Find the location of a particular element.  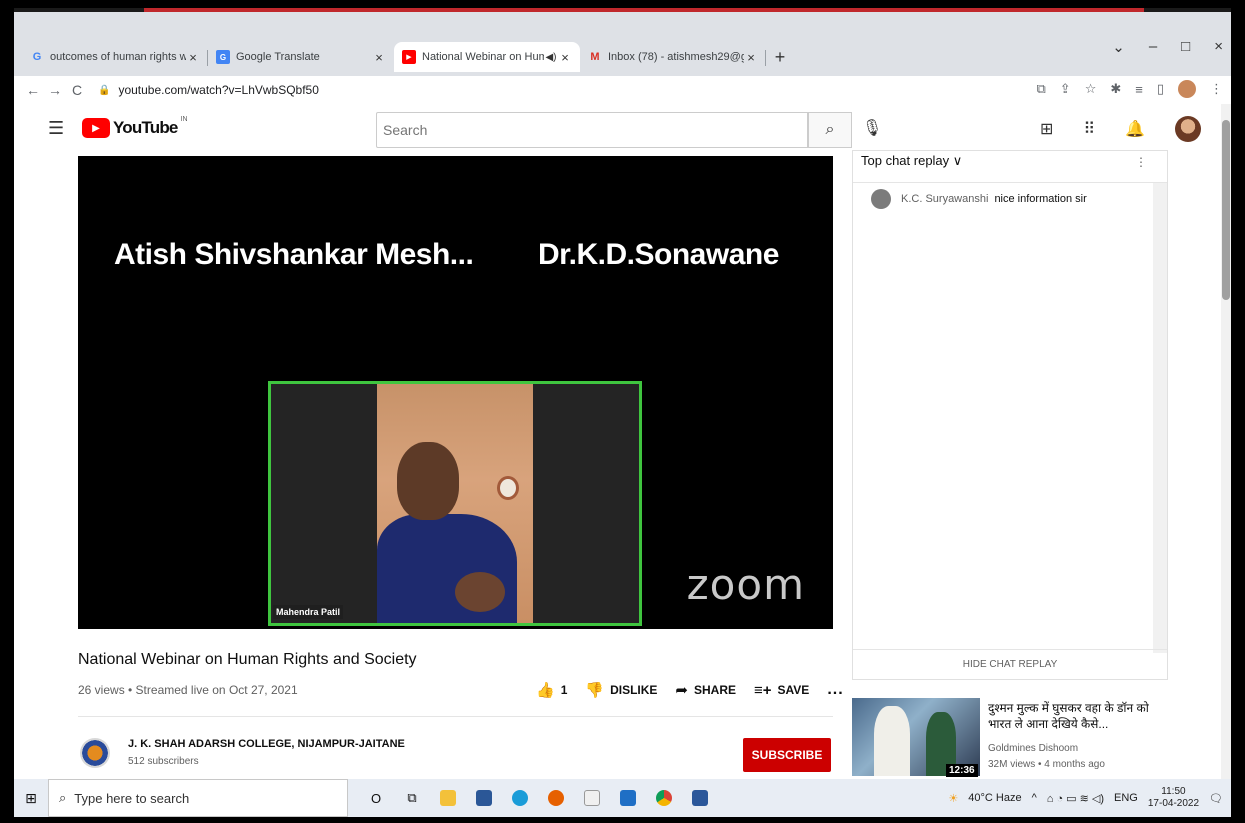

subscriber-count: 512 subscribers is located at coordinates (163, 761).